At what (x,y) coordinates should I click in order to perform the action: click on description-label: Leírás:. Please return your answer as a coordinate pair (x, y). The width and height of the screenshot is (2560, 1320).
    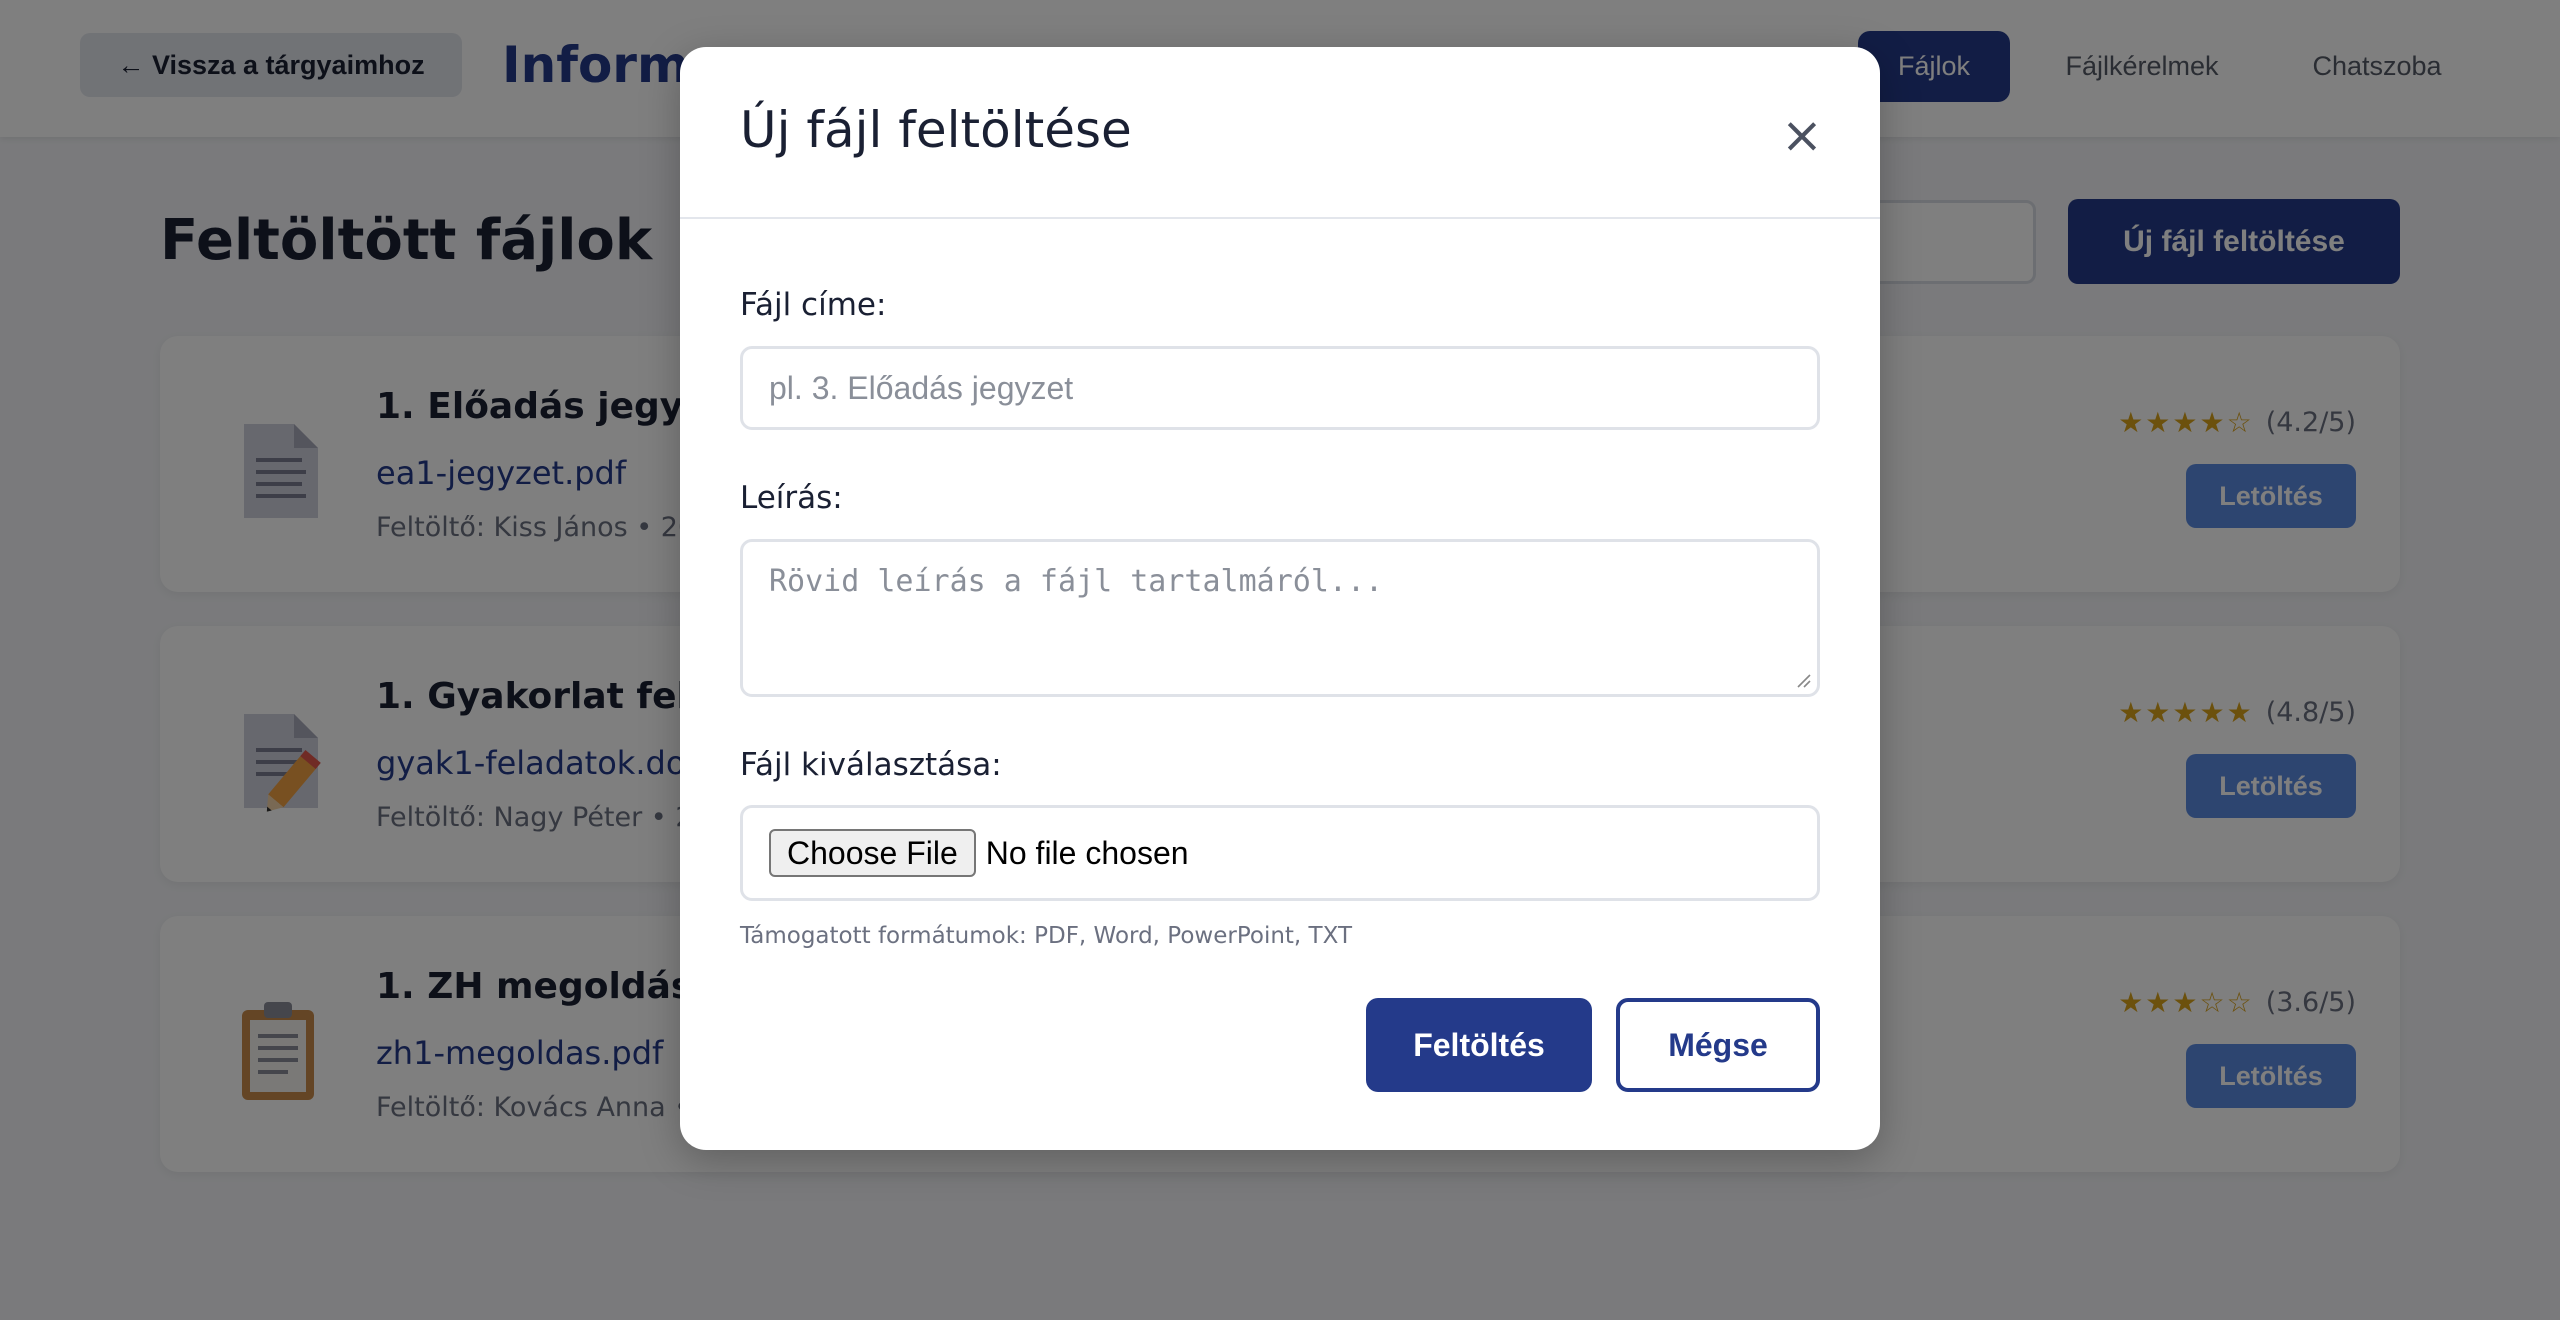
    Looking at the image, I should click on (791, 498).